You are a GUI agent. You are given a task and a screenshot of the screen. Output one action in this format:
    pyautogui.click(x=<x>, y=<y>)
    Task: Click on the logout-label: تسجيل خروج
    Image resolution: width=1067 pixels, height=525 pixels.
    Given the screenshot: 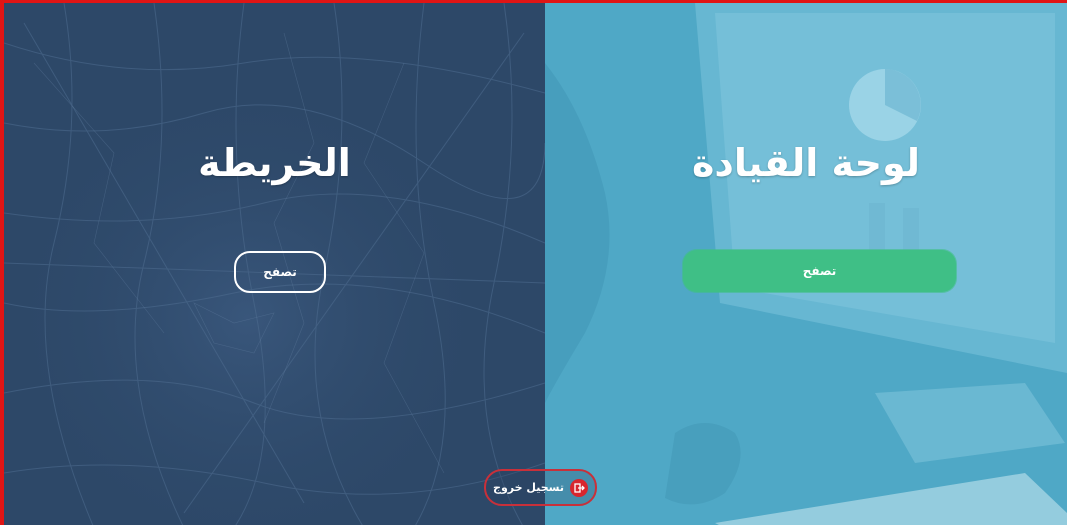 What is the action you would take?
    pyautogui.click(x=528, y=487)
    